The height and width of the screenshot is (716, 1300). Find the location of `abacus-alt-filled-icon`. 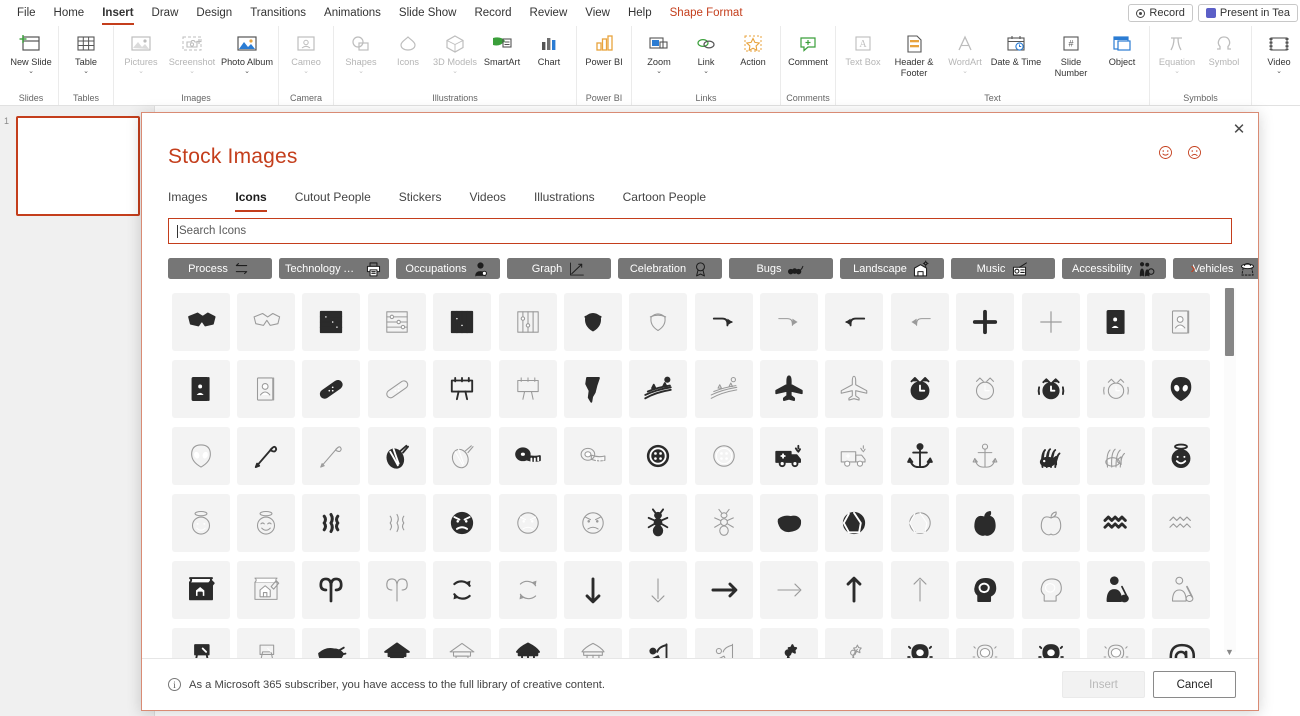

abacus-alt-filled-icon is located at coordinates (462, 321).